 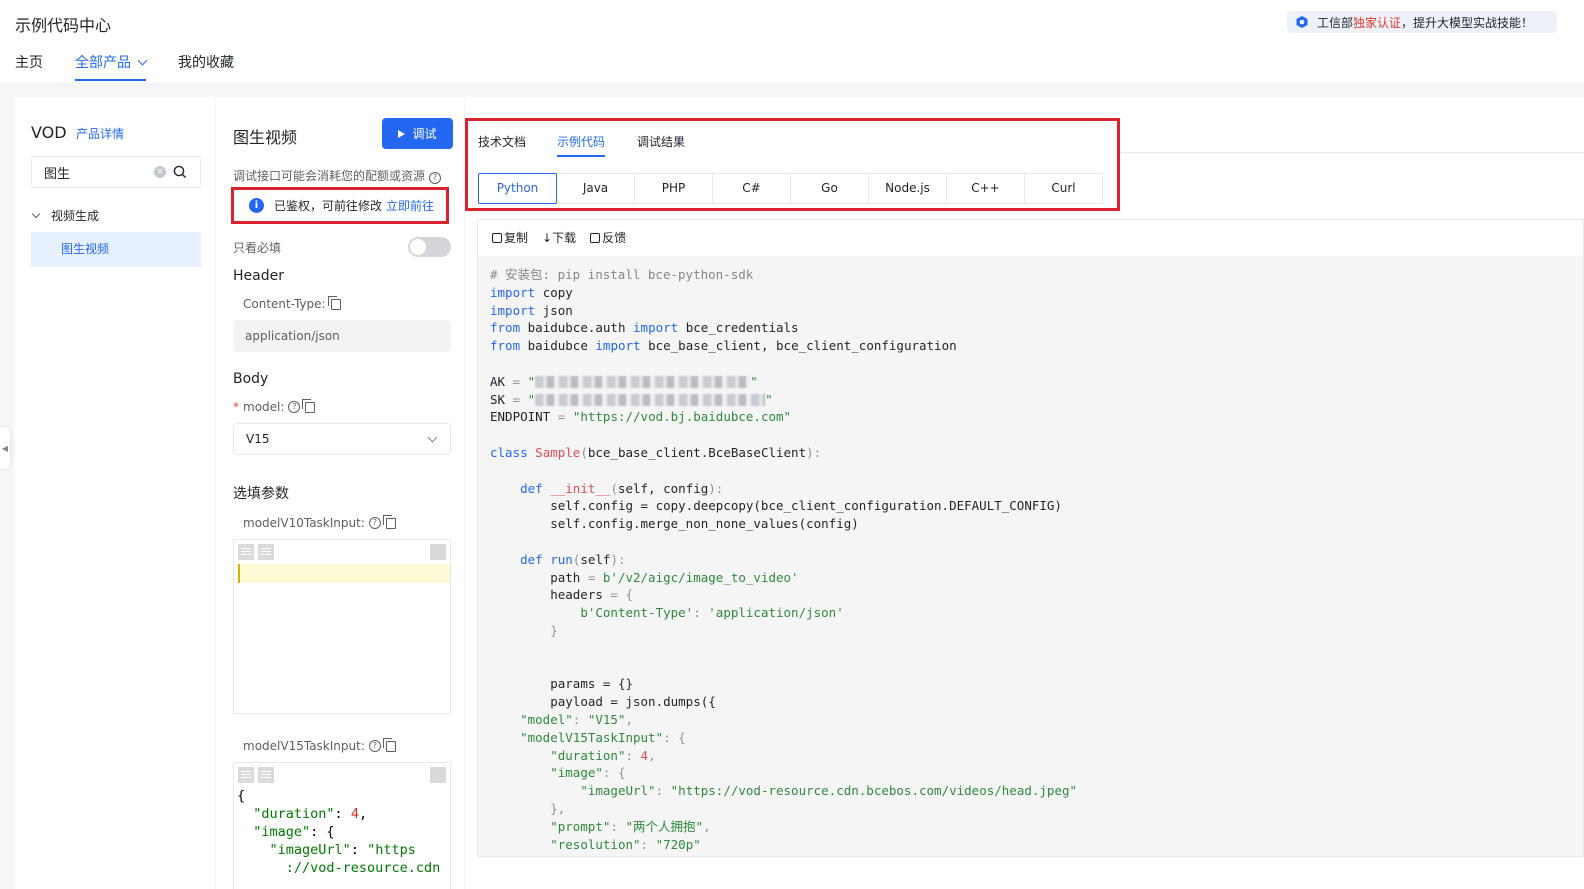 I want to click on feedback-label: 反馈, so click(x=614, y=238).